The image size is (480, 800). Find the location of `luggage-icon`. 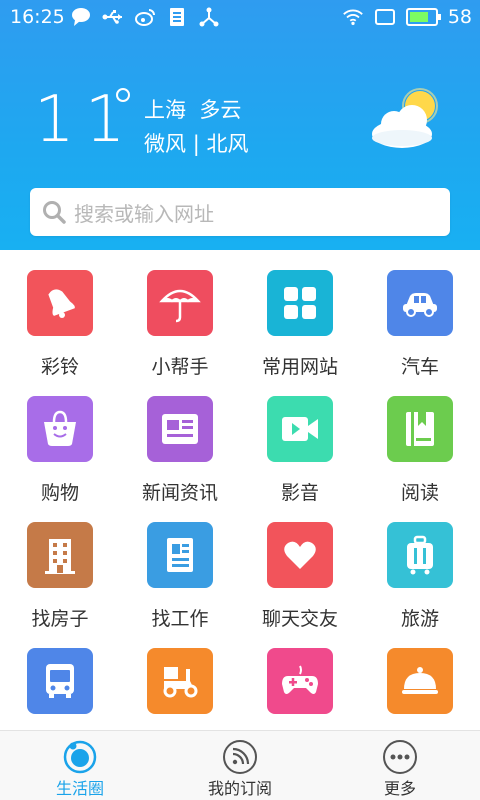

luggage-icon is located at coordinates (420, 555).